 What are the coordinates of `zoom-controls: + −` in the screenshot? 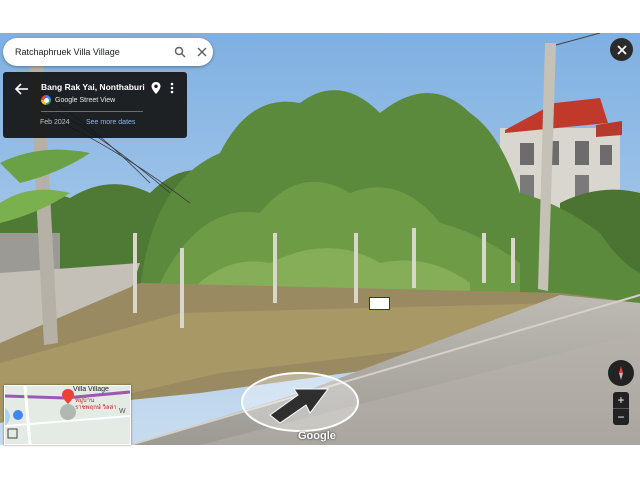 It's located at (621, 408).